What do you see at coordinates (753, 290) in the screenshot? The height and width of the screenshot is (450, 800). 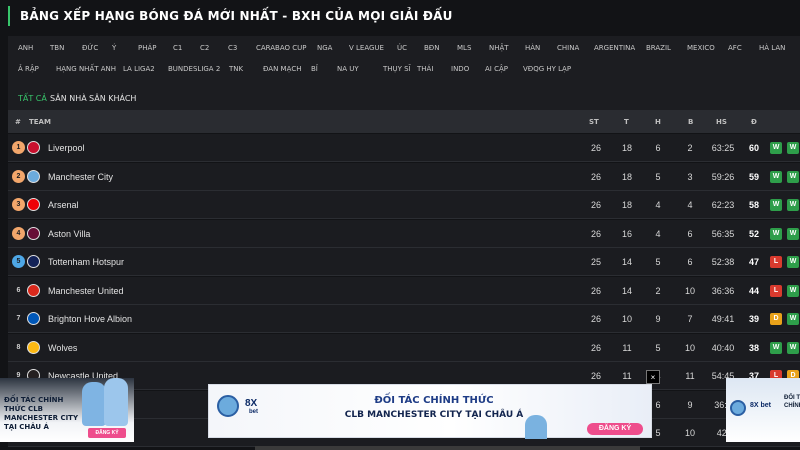 I see `cell-points: 44` at bounding box center [753, 290].